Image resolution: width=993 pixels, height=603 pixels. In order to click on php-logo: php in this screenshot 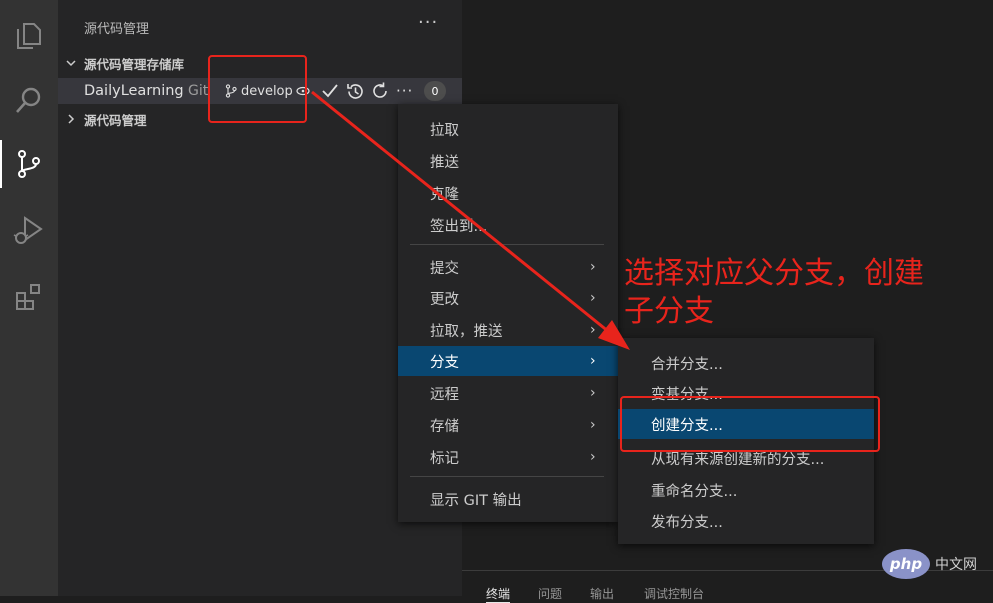, I will do `click(906, 564)`.